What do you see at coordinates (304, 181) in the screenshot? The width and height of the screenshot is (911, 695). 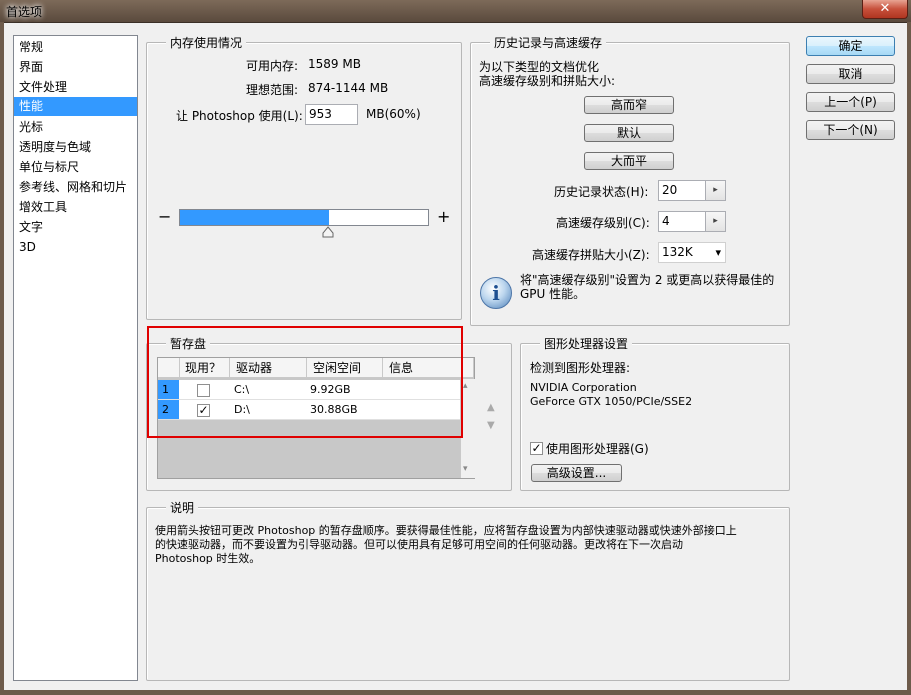 I see `memory-usage-group` at bounding box center [304, 181].